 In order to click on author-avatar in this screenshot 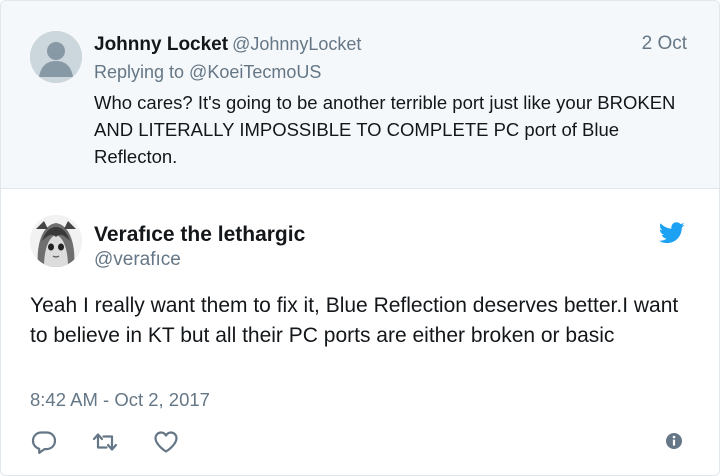, I will do `click(56, 241)`.